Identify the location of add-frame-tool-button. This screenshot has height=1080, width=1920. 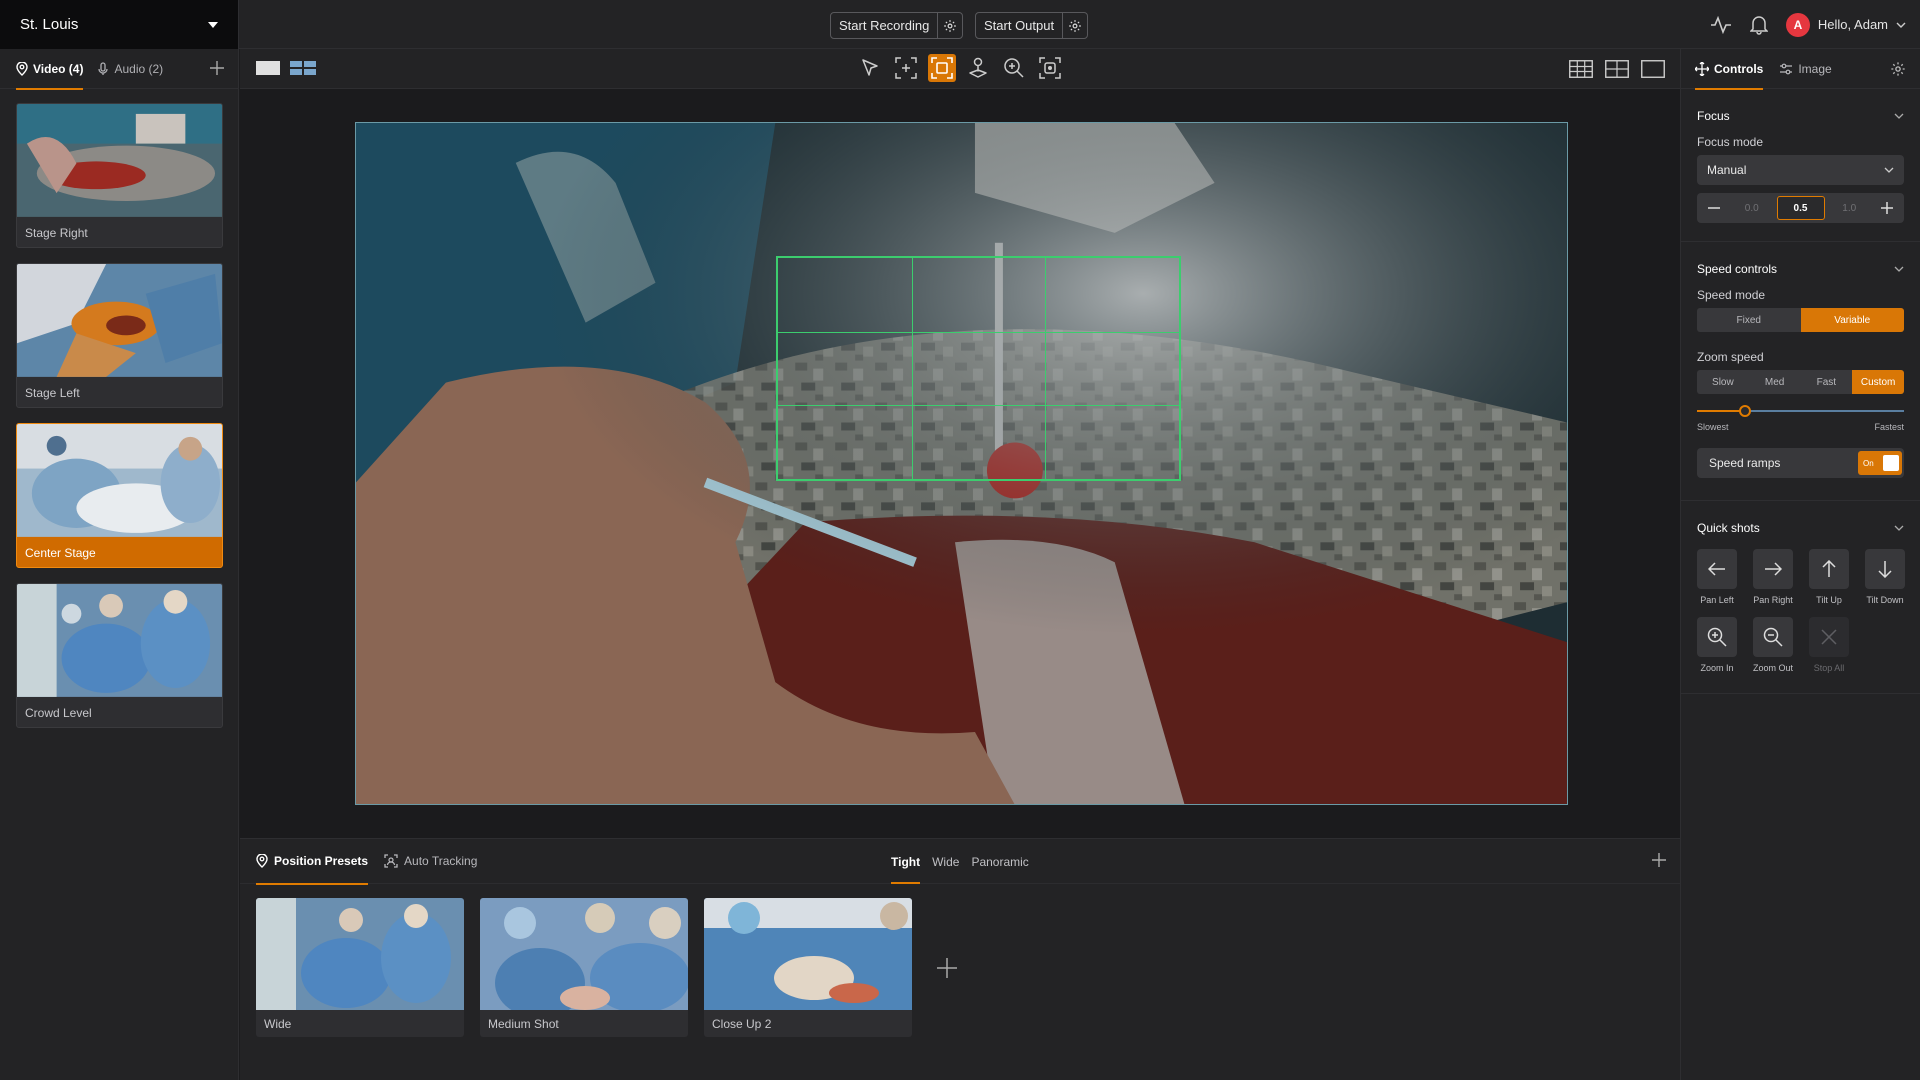
(906, 68).